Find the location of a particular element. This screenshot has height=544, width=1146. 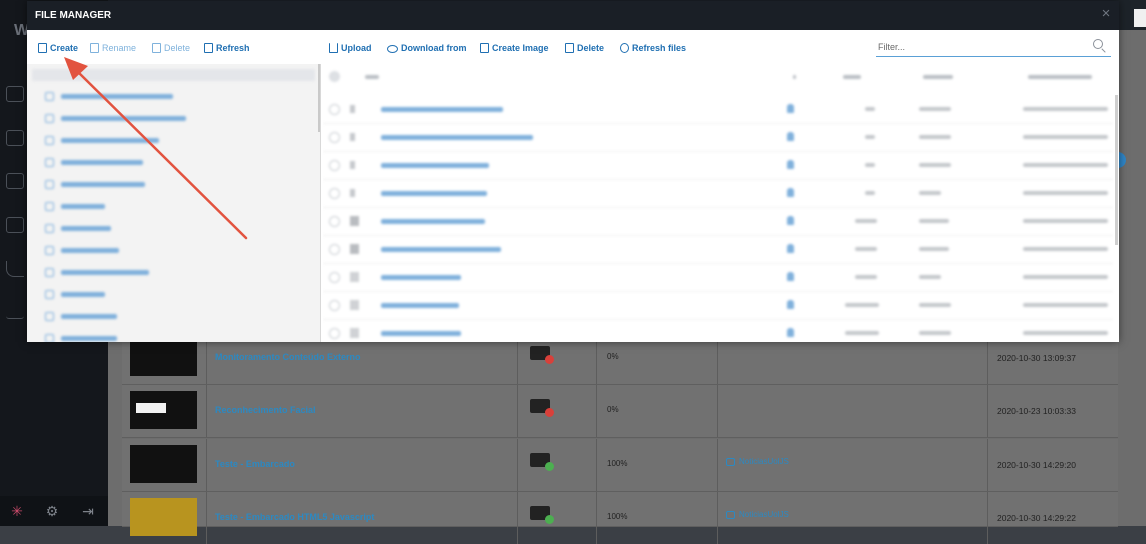

flag-icon: ✳ is located at coordinates (17, 511).